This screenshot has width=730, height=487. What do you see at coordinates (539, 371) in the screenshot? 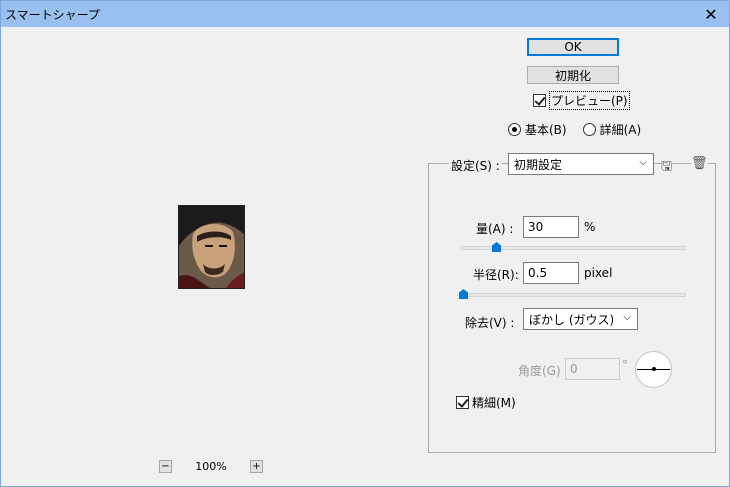
I see `angle-label: 角度(G)` at bounding box center [539, 371].